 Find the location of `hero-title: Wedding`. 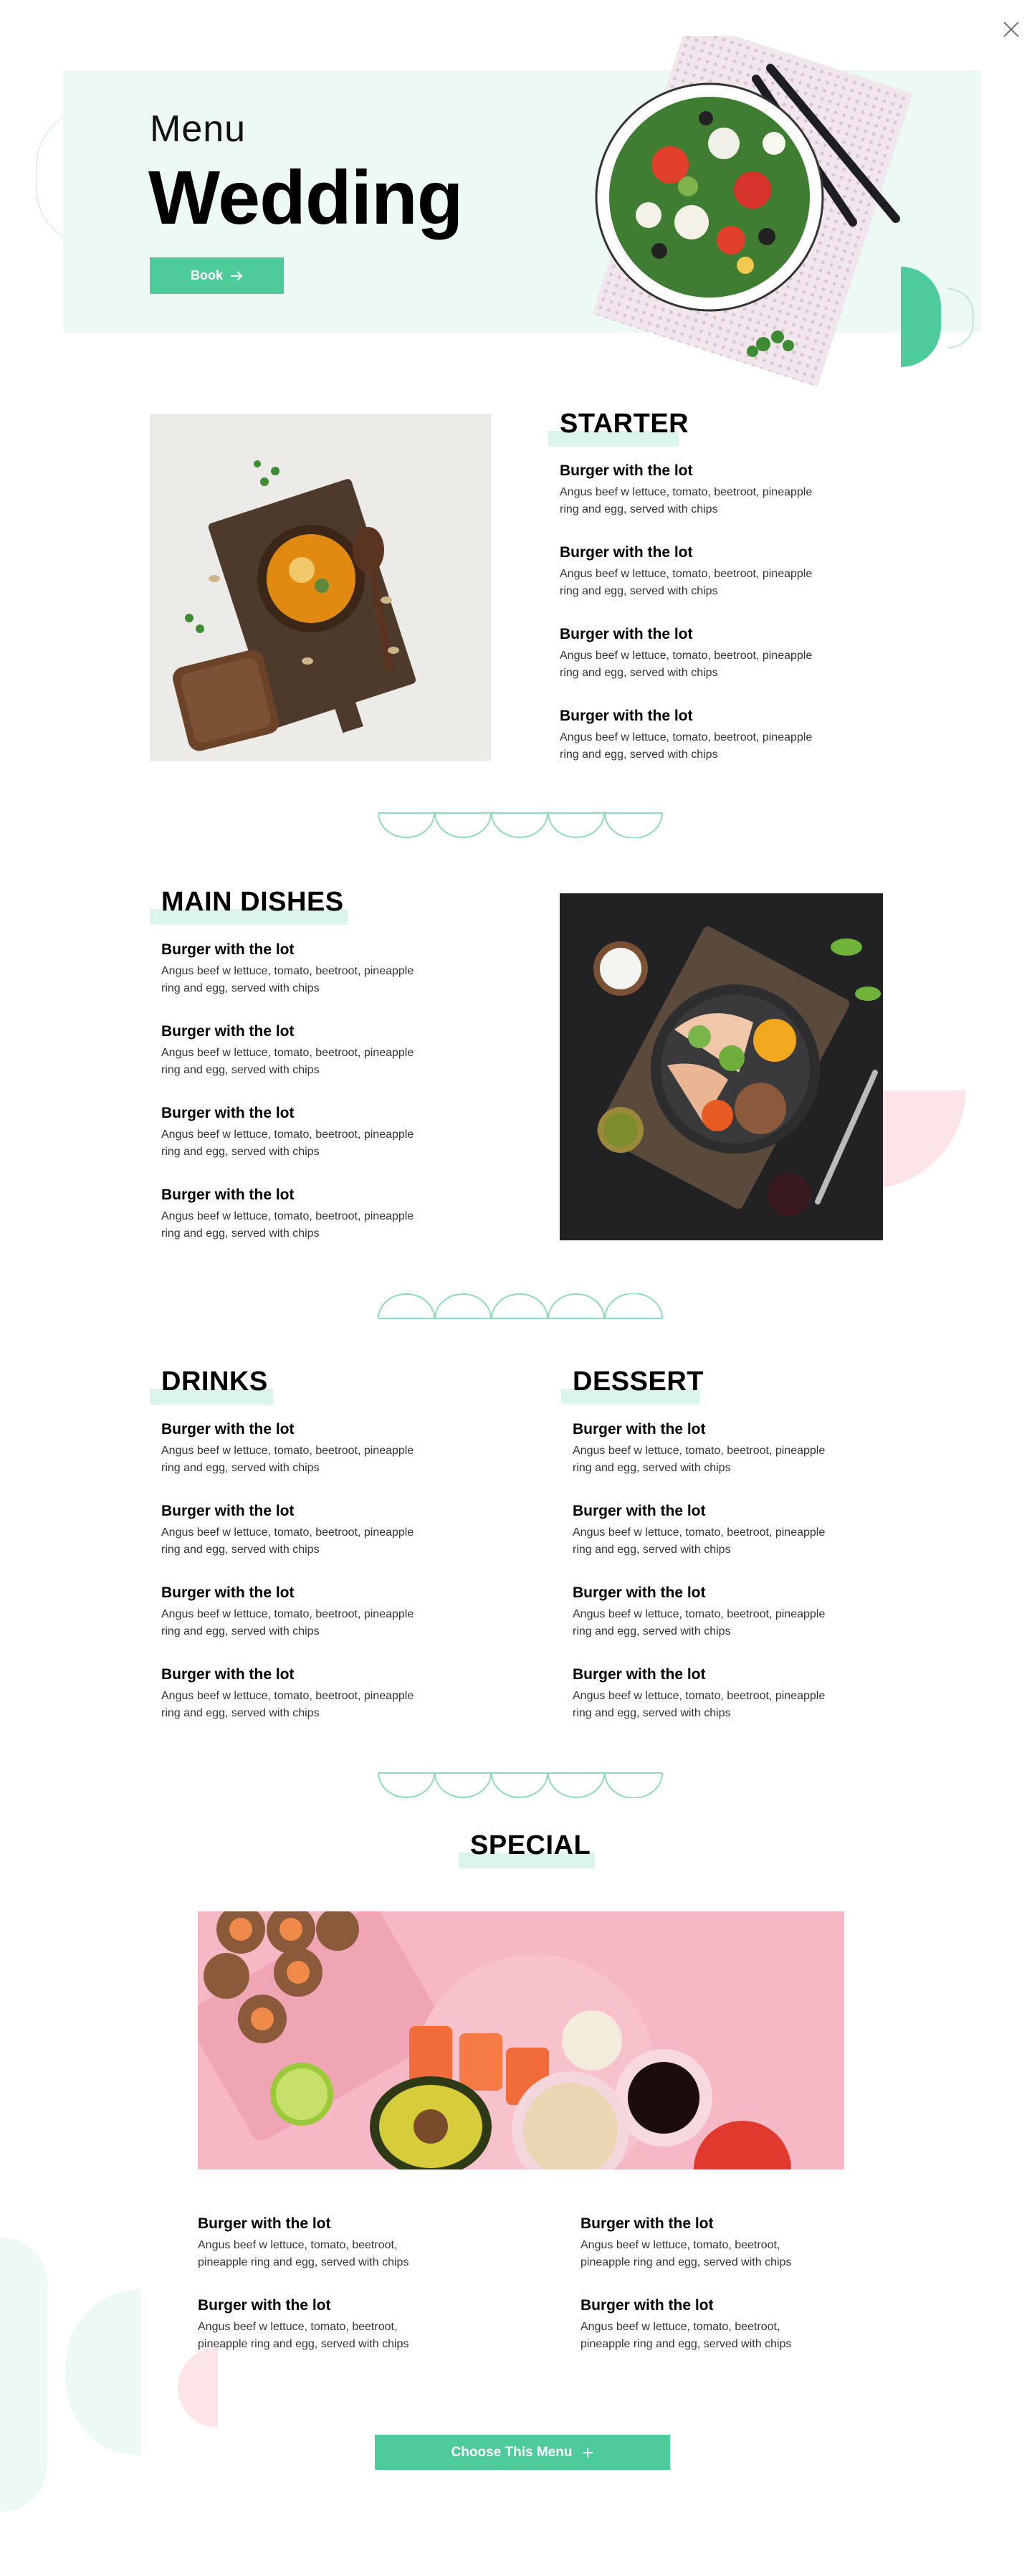

hero-title: Wedding is located at coordinates (306, 198).